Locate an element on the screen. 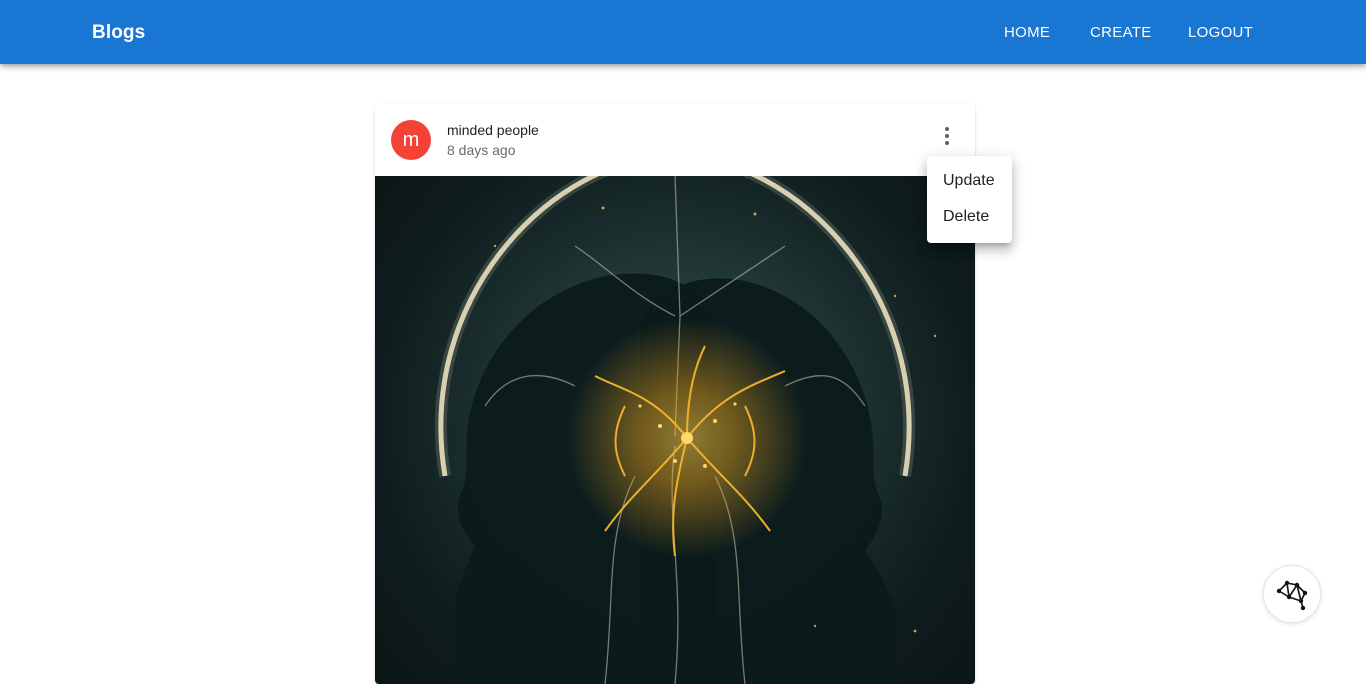  nav-logout-link: LOGOUT is located at coordinates (1220, 32).